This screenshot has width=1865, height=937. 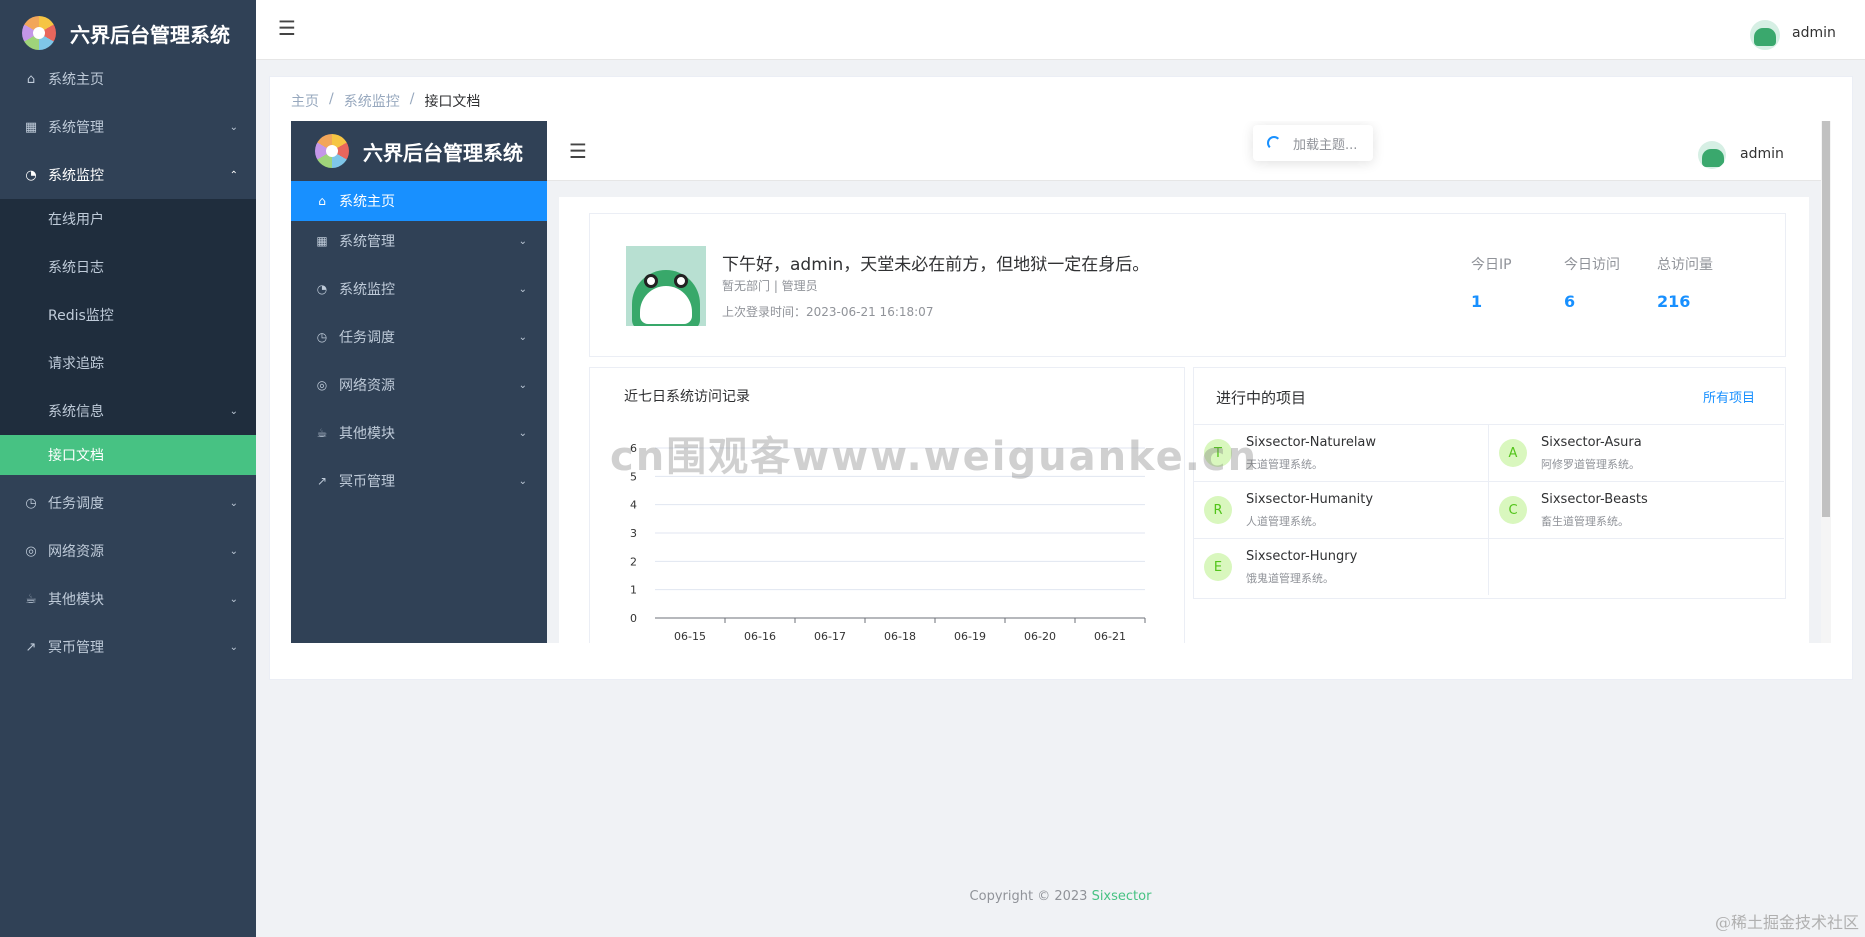 I want to click on y-tick-label: 2, so click(x=633, y=561).